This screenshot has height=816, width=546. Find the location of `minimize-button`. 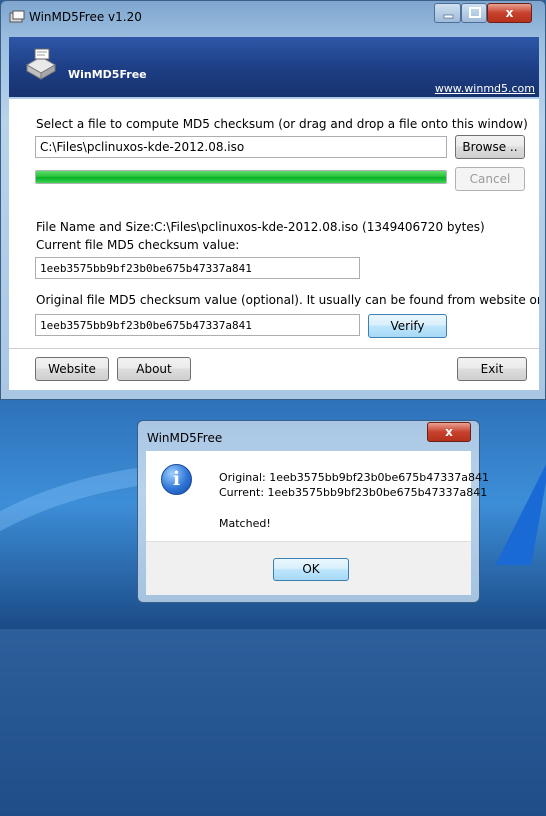

minimize-button is located at coordinates (447, 13).